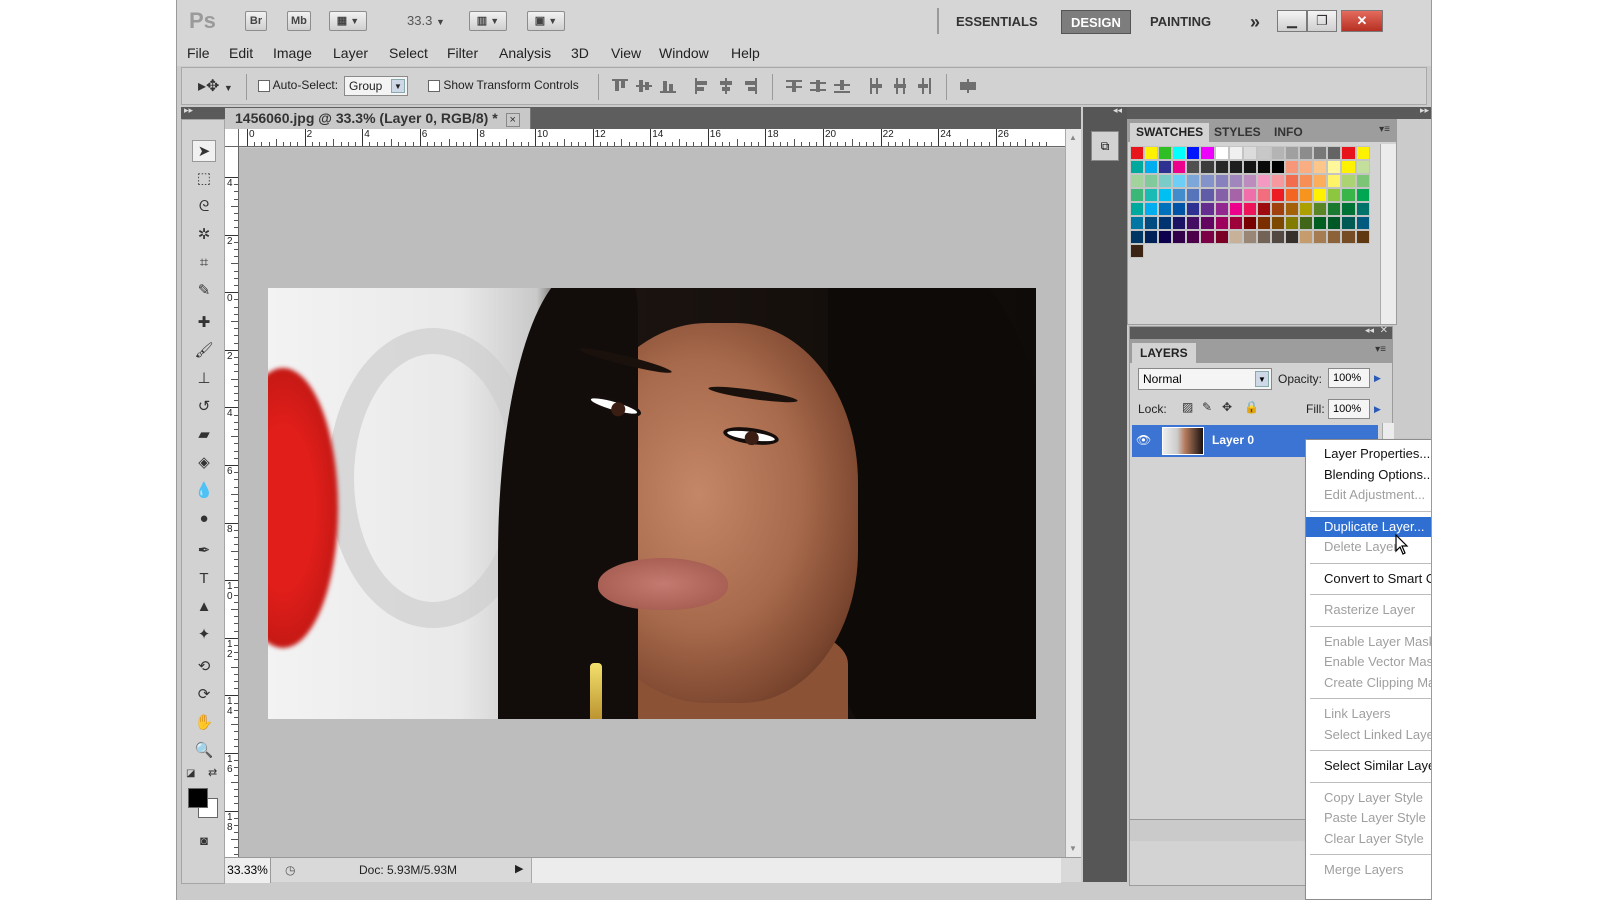  I want to click on fill-field: 100%, so click(1349, 409).